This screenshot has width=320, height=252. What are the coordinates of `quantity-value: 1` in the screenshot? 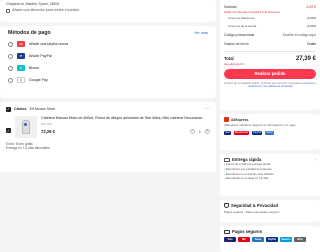 It's located at (199, 131).